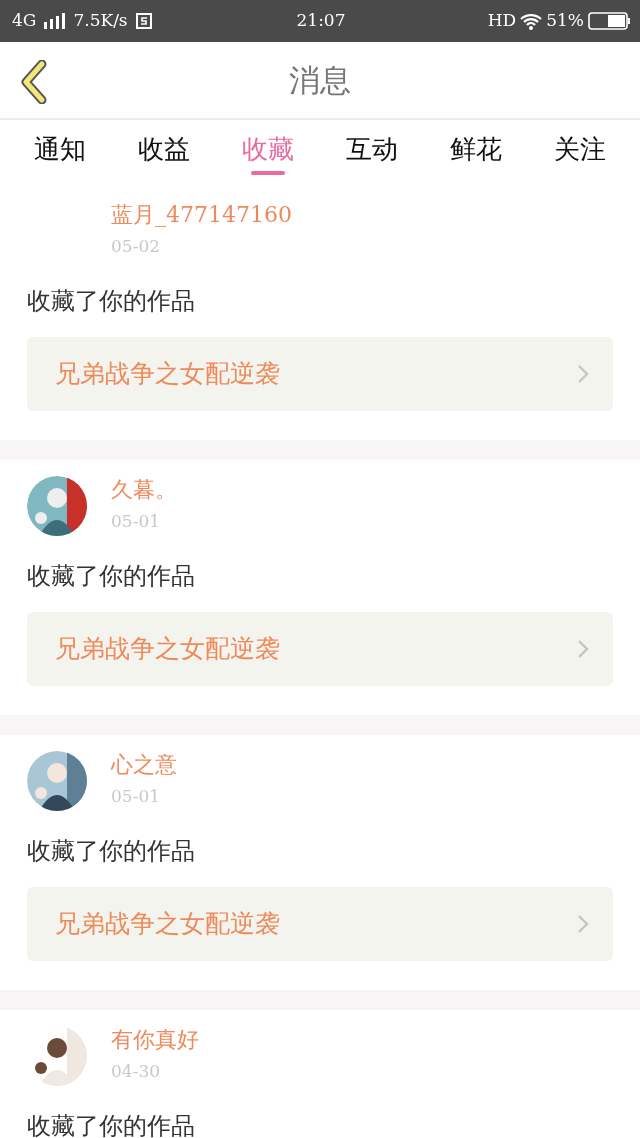 This screenshot has height=1138, width=640. What do you see at coordinates (201, 215) in the screenshot?
I see `user-name: 蓝月_477147160` at bounding box center [201, 215].